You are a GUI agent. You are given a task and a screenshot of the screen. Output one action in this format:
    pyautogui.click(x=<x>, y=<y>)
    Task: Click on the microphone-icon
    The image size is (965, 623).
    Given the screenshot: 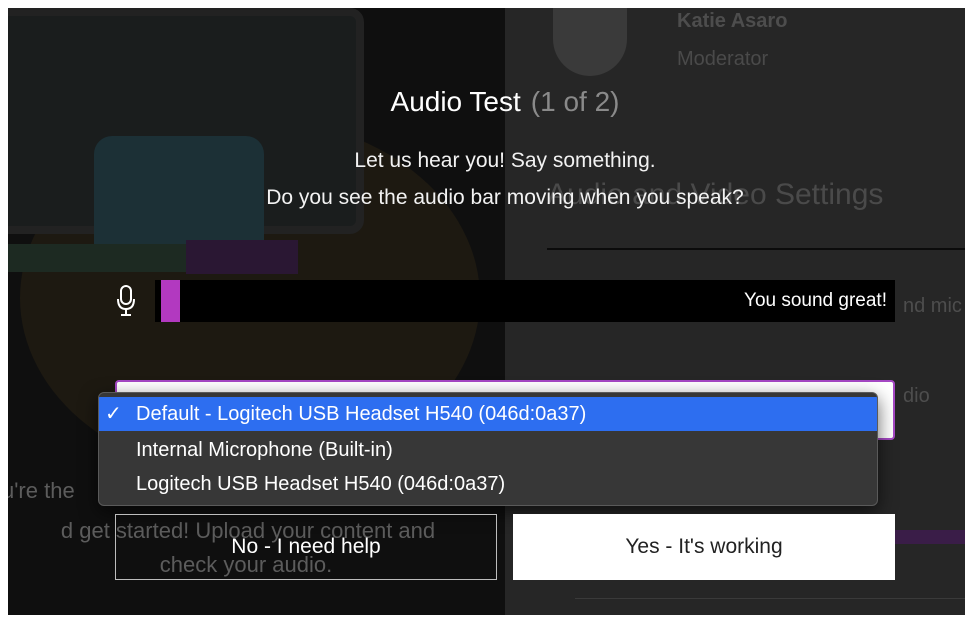 What is the action you would take?
    pyautogui.click(x=126, y=300)
    